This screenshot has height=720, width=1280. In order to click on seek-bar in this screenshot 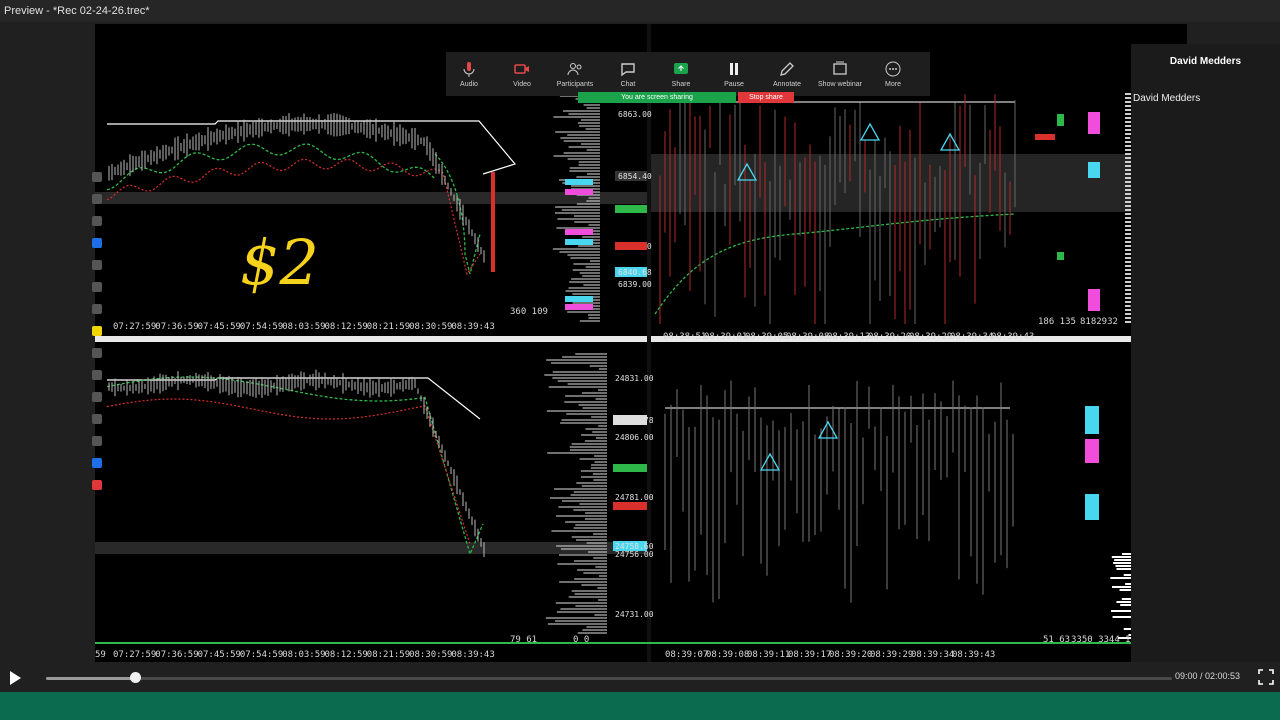, I will do `click(609, 678)`.